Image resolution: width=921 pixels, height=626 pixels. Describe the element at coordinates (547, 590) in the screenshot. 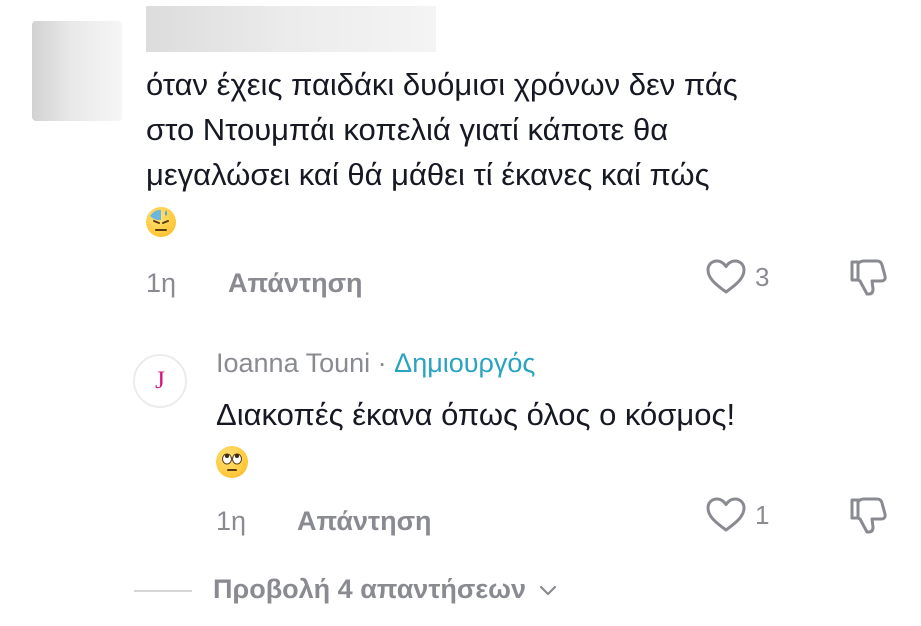

I see `chevron-down-icon` at that location.